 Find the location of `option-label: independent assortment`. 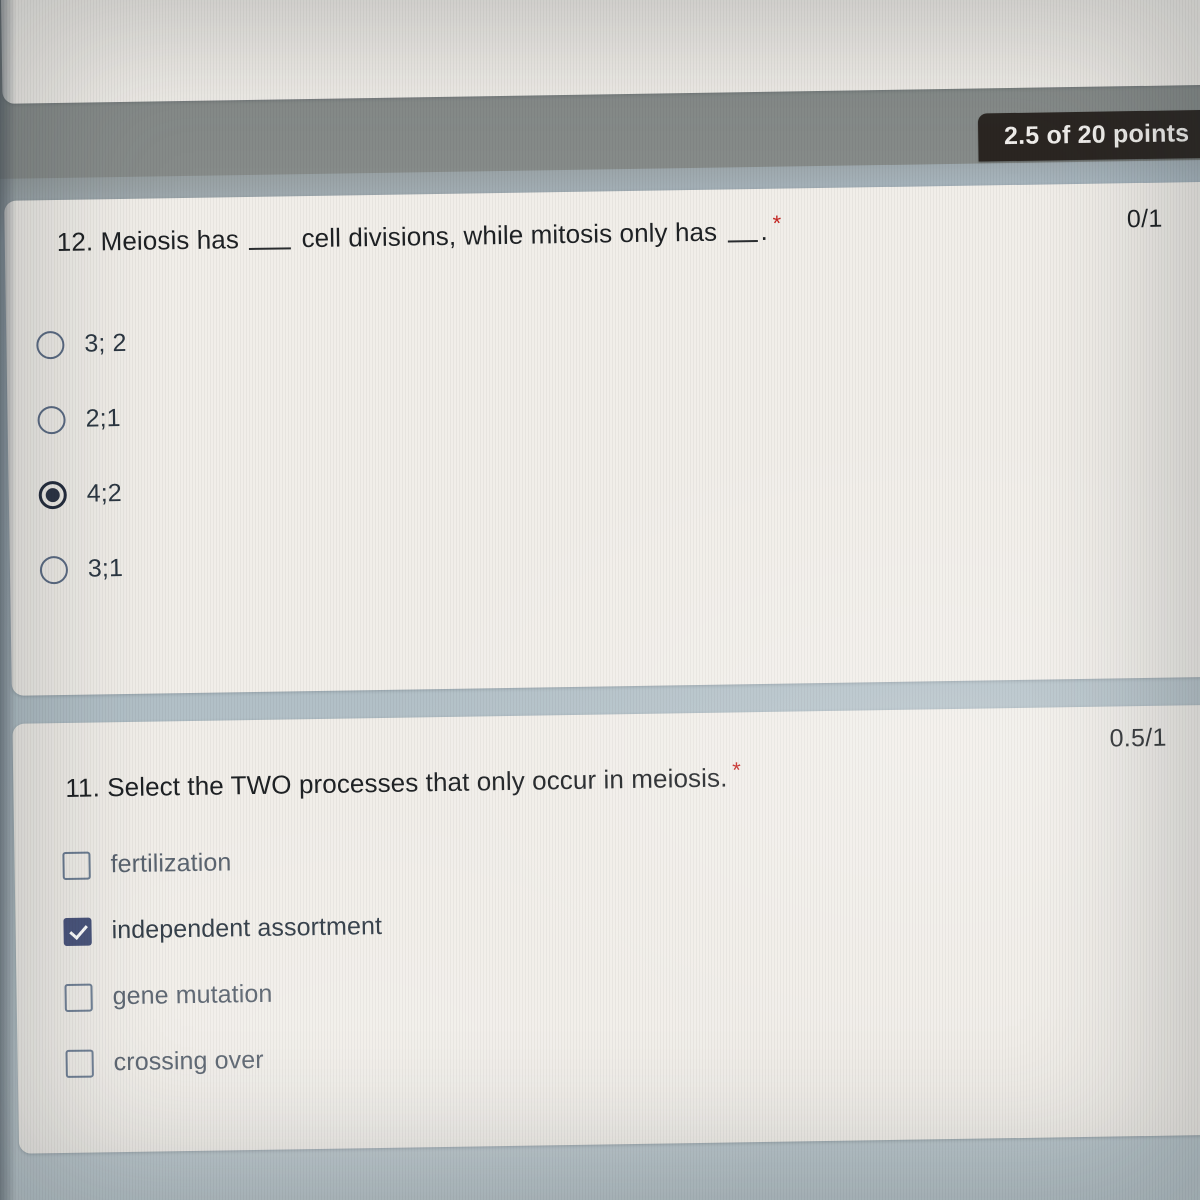

option-label: independent assortment is located at coordinates (247, 928).